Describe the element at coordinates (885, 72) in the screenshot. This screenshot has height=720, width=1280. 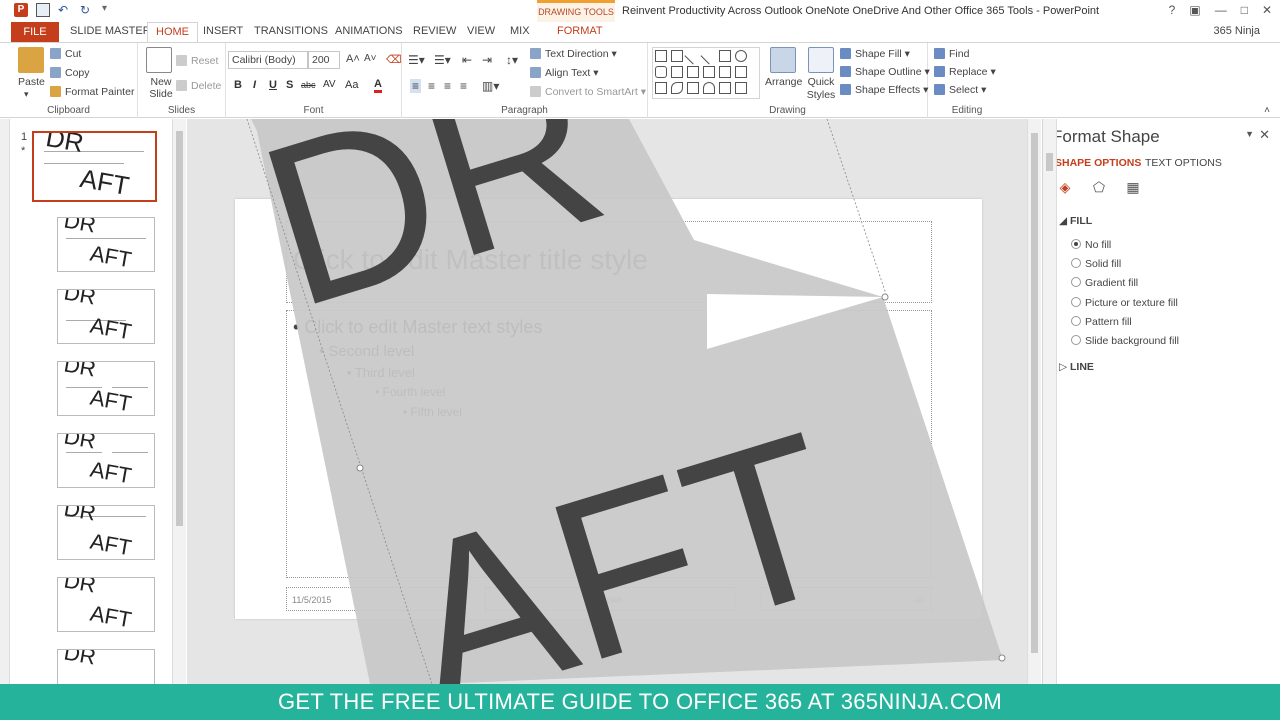
I see `shape-outline-button: Shape Outline ▾` at that location.